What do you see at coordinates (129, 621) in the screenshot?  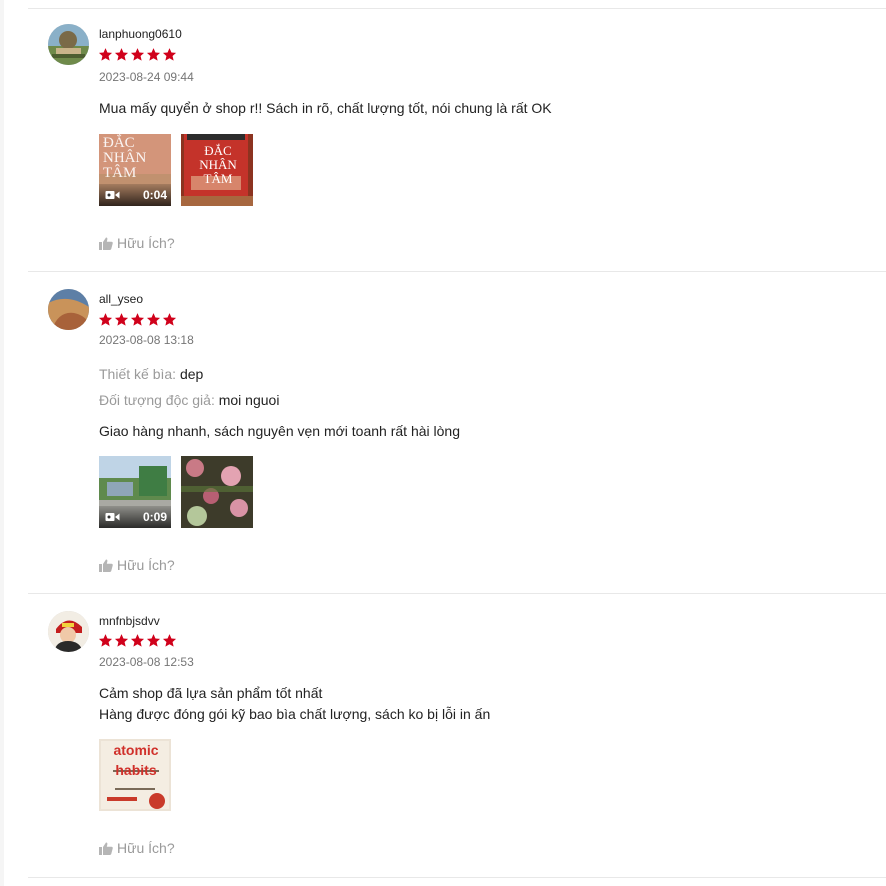 I see `review-author: mnfnbjsdvv` at bounding box center [129, 621].